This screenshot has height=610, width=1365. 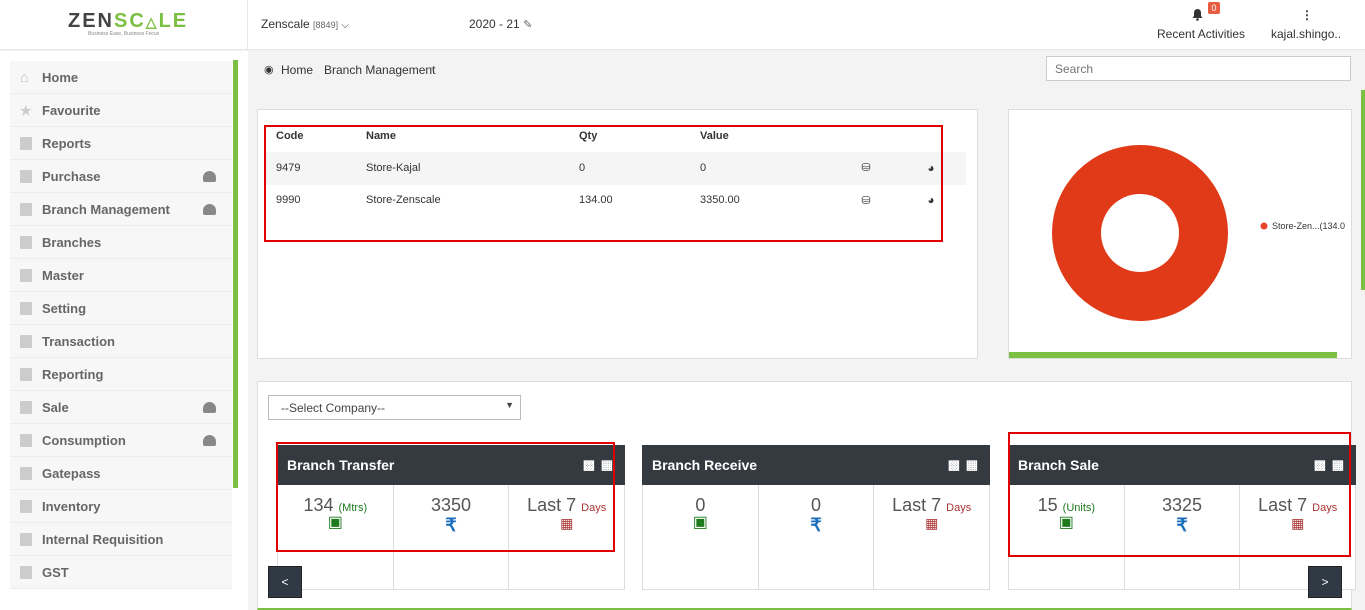 I want to click on amount-cell: 0 ₹, so click(x=817, y=537).